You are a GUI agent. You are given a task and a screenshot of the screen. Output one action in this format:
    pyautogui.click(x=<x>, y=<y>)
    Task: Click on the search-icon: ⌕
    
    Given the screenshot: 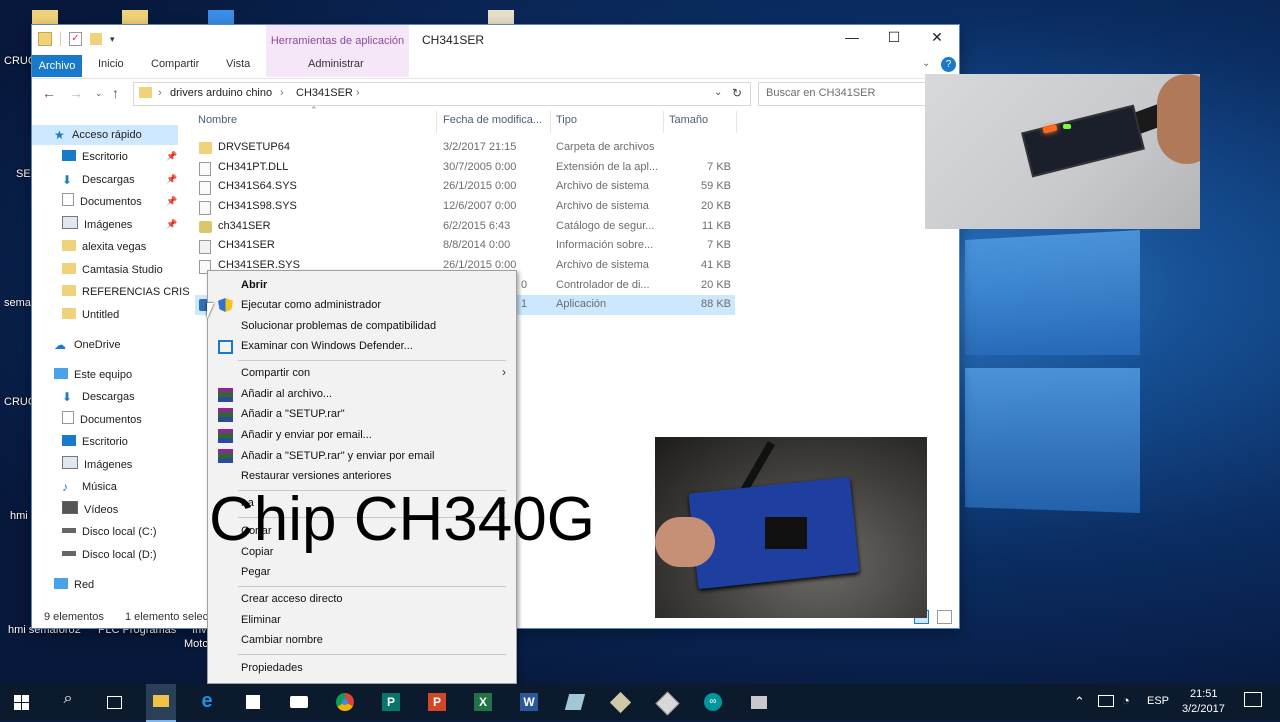 What is the action you would take?
    pyautogui.click(x=68, y=702)
    